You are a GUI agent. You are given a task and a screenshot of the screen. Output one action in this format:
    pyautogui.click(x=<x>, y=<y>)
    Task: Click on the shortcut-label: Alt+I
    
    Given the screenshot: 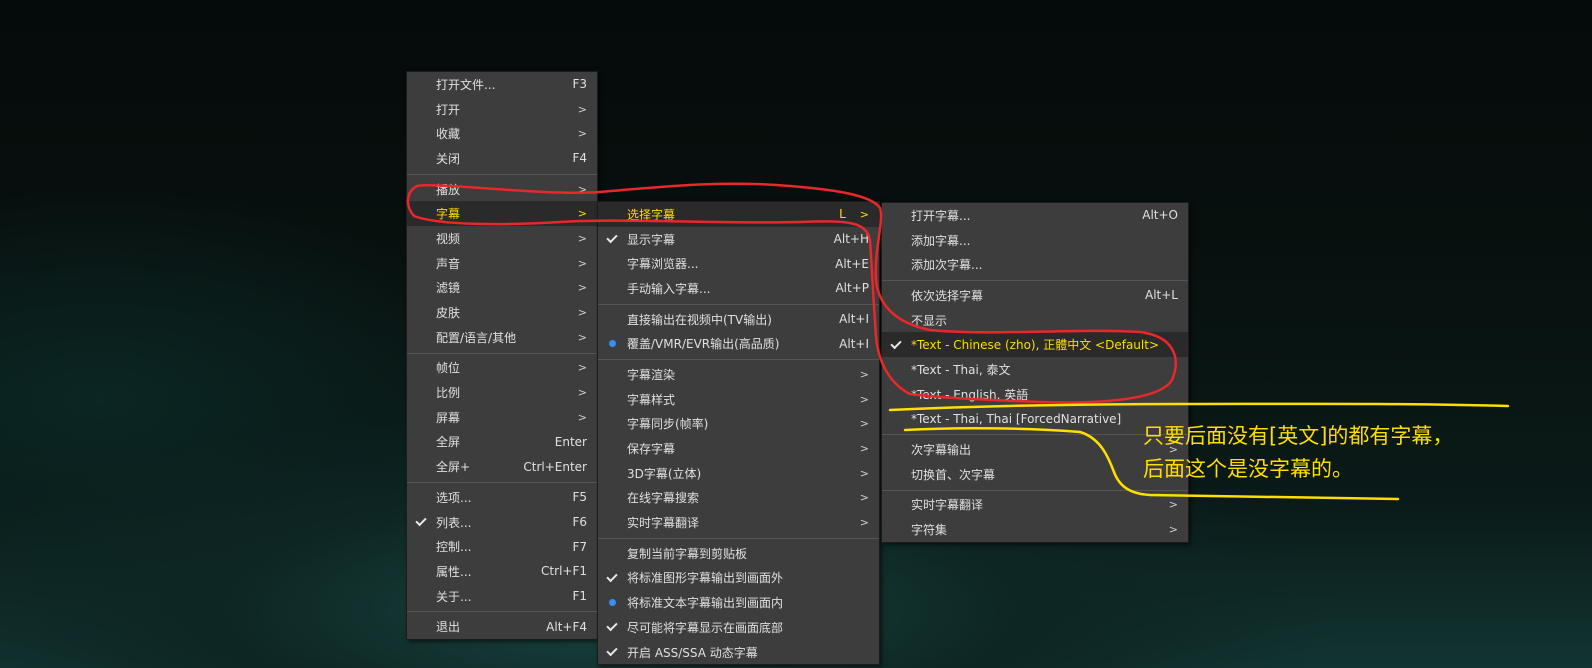 What is the action you would take?
    pyautogui.click(x=854, y=319)
    